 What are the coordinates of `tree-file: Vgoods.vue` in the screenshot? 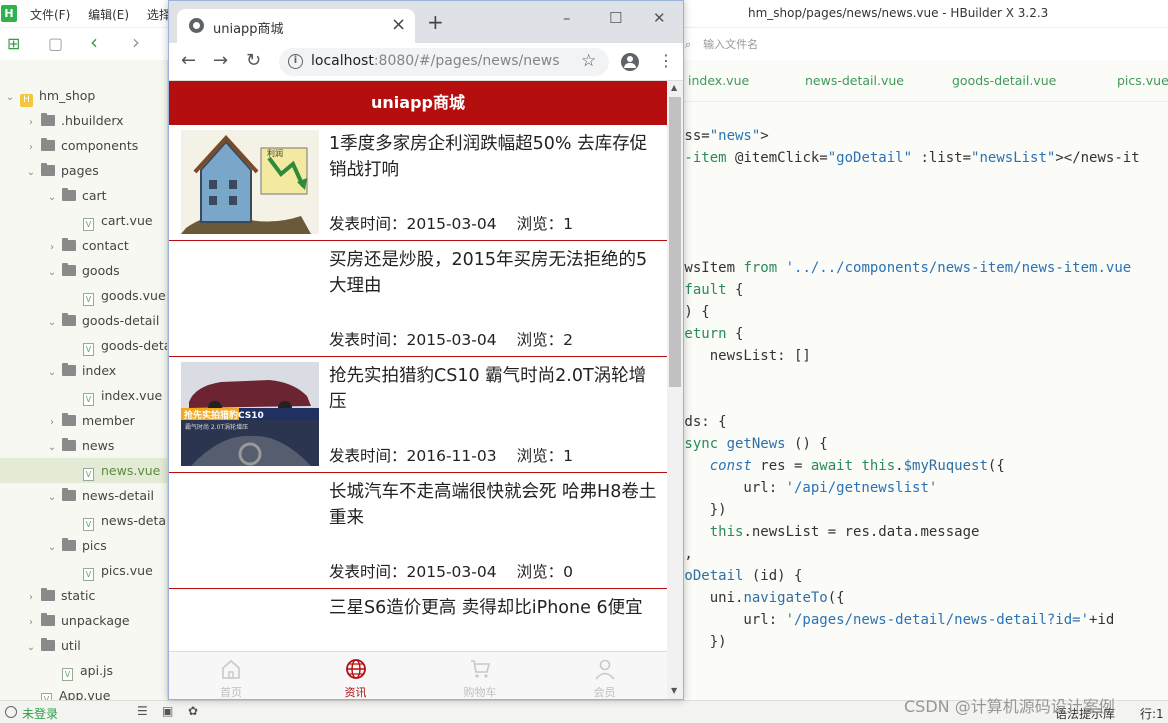 It's located at (83, 295).